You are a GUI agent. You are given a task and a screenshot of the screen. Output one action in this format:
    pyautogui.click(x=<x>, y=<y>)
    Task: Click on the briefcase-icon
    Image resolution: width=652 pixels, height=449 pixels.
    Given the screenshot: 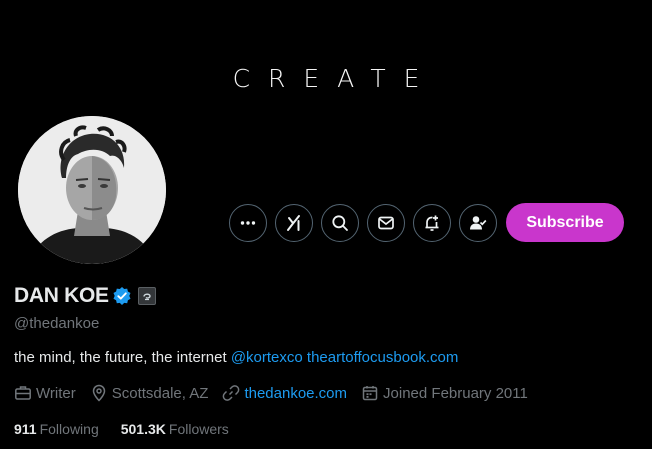 What is the action you would take?
    pyautogui.click(x=23, y=393)
    